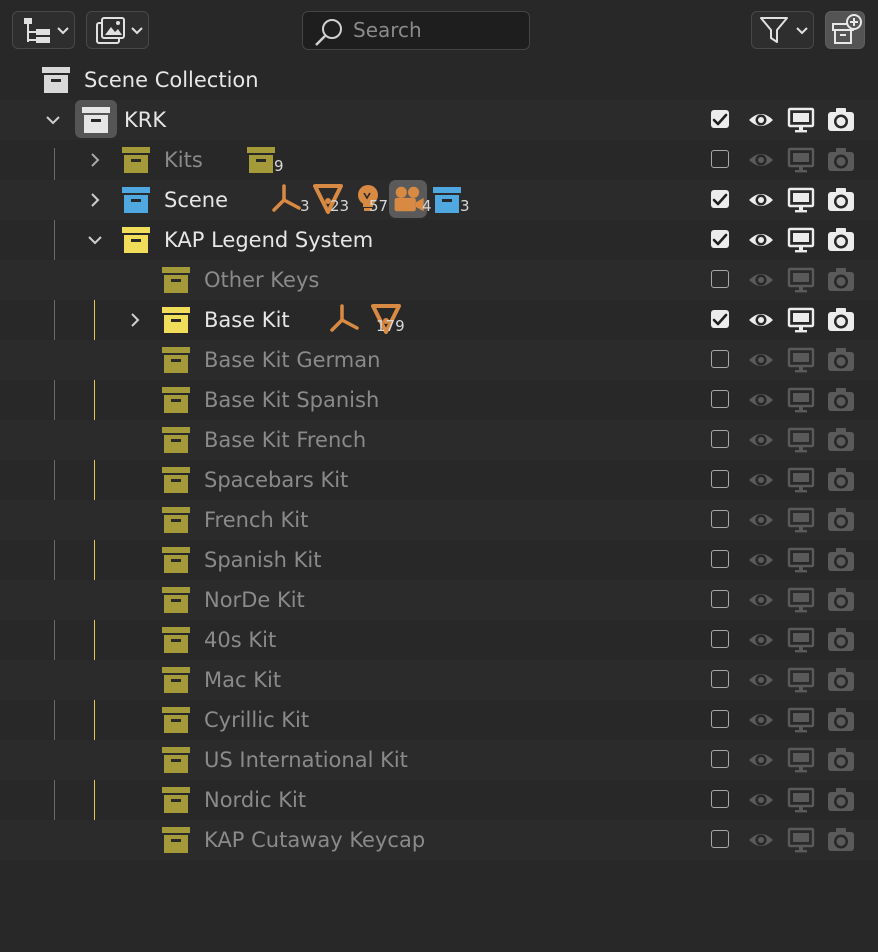  What do you see at coordinates (439, 640) in the screenshot?
I see `tree-row-40s-kit: 40s Kit` at bounding box center [439, 640].